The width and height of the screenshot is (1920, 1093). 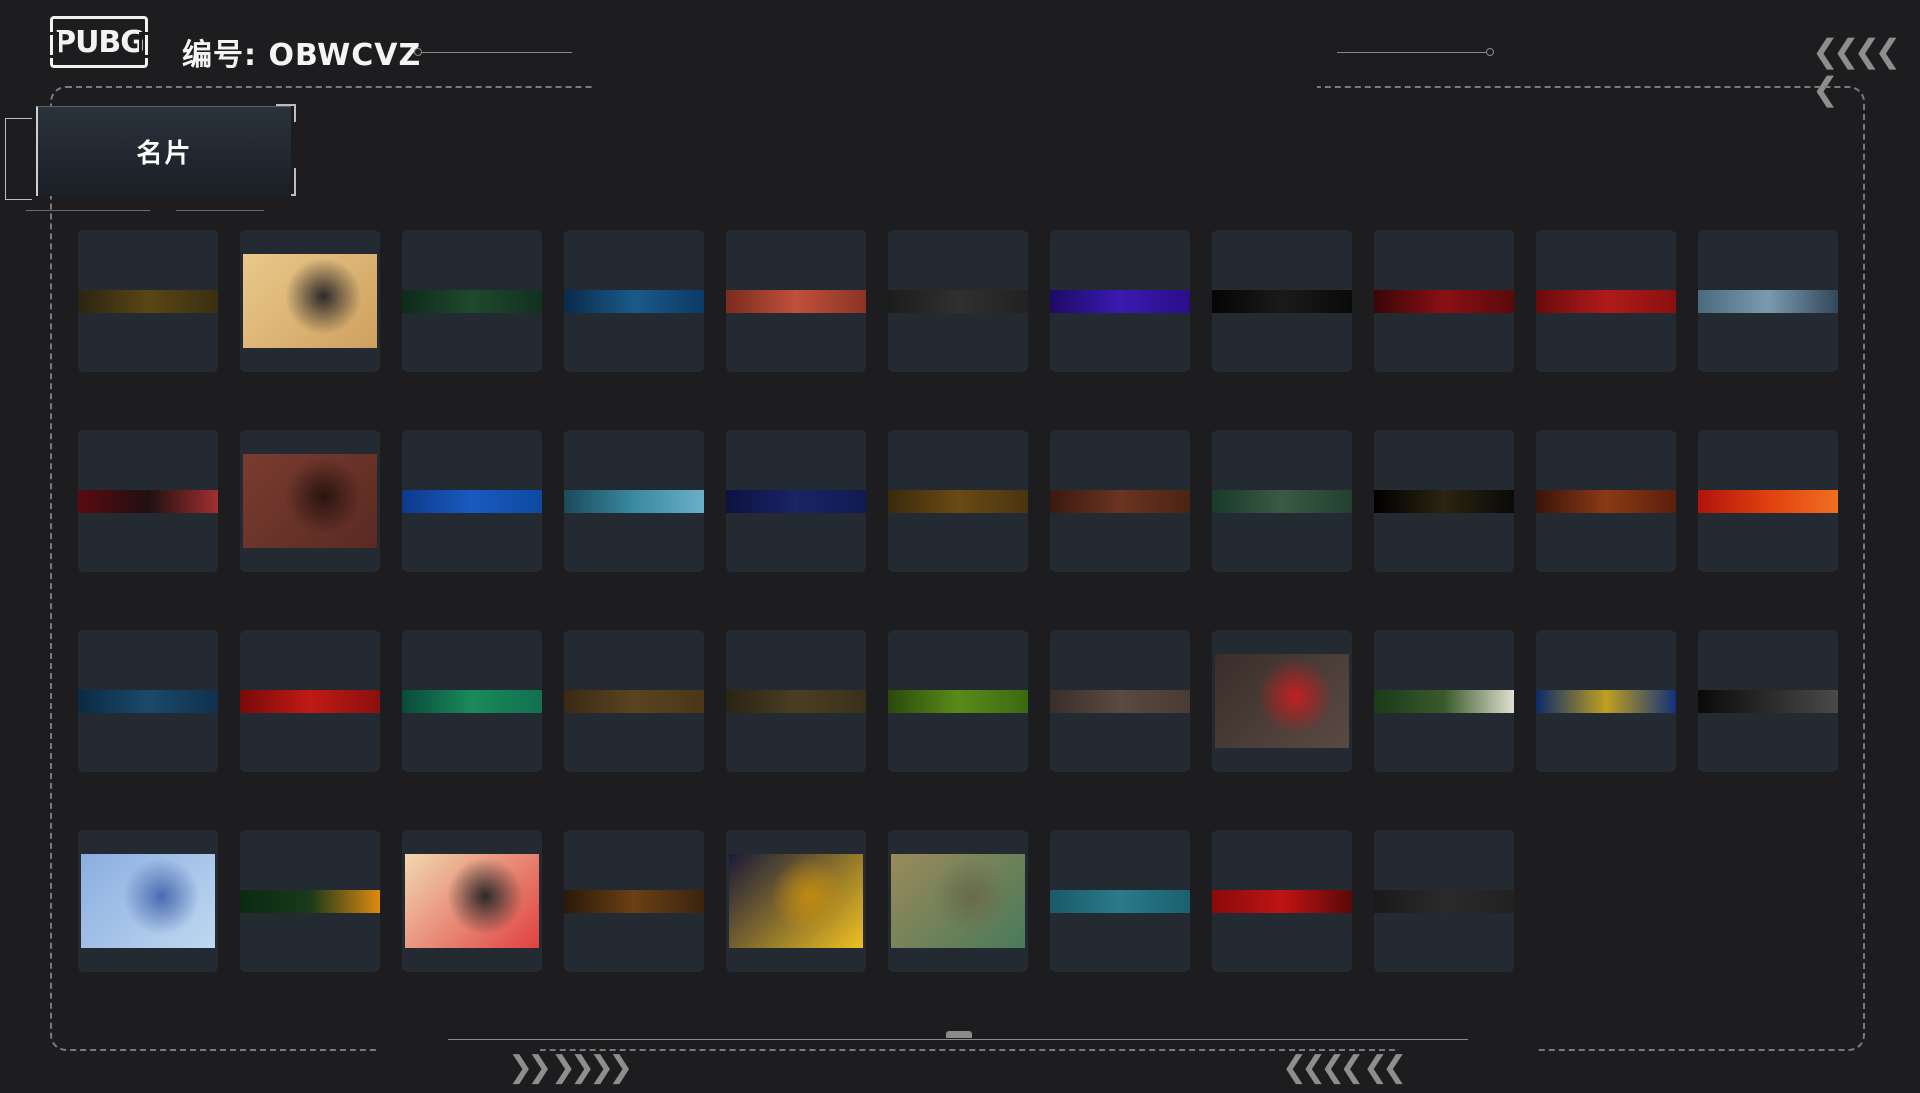 I want to click on pubg-logo: PUBG, so click(x=99, y=42).